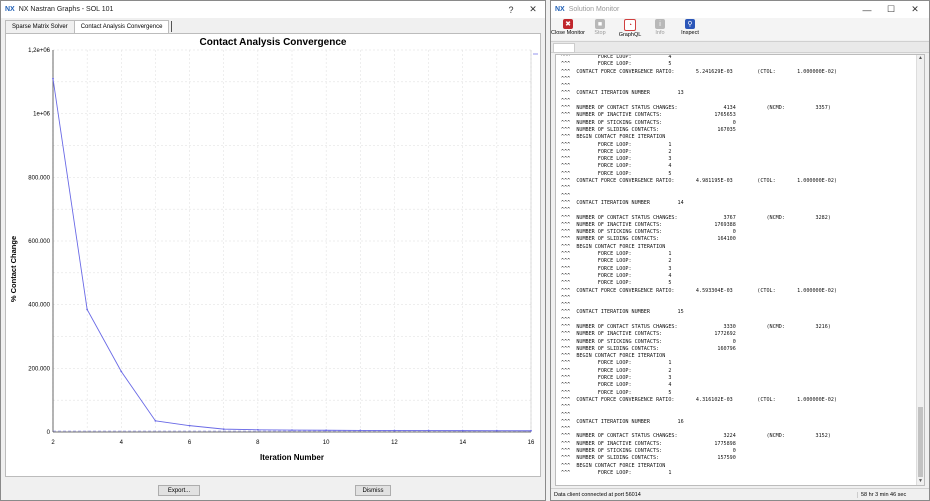  Describe the element at coordinates (594, 9) in the screenshot. I see `monitor-window-title: Solution Monitor` at that location.